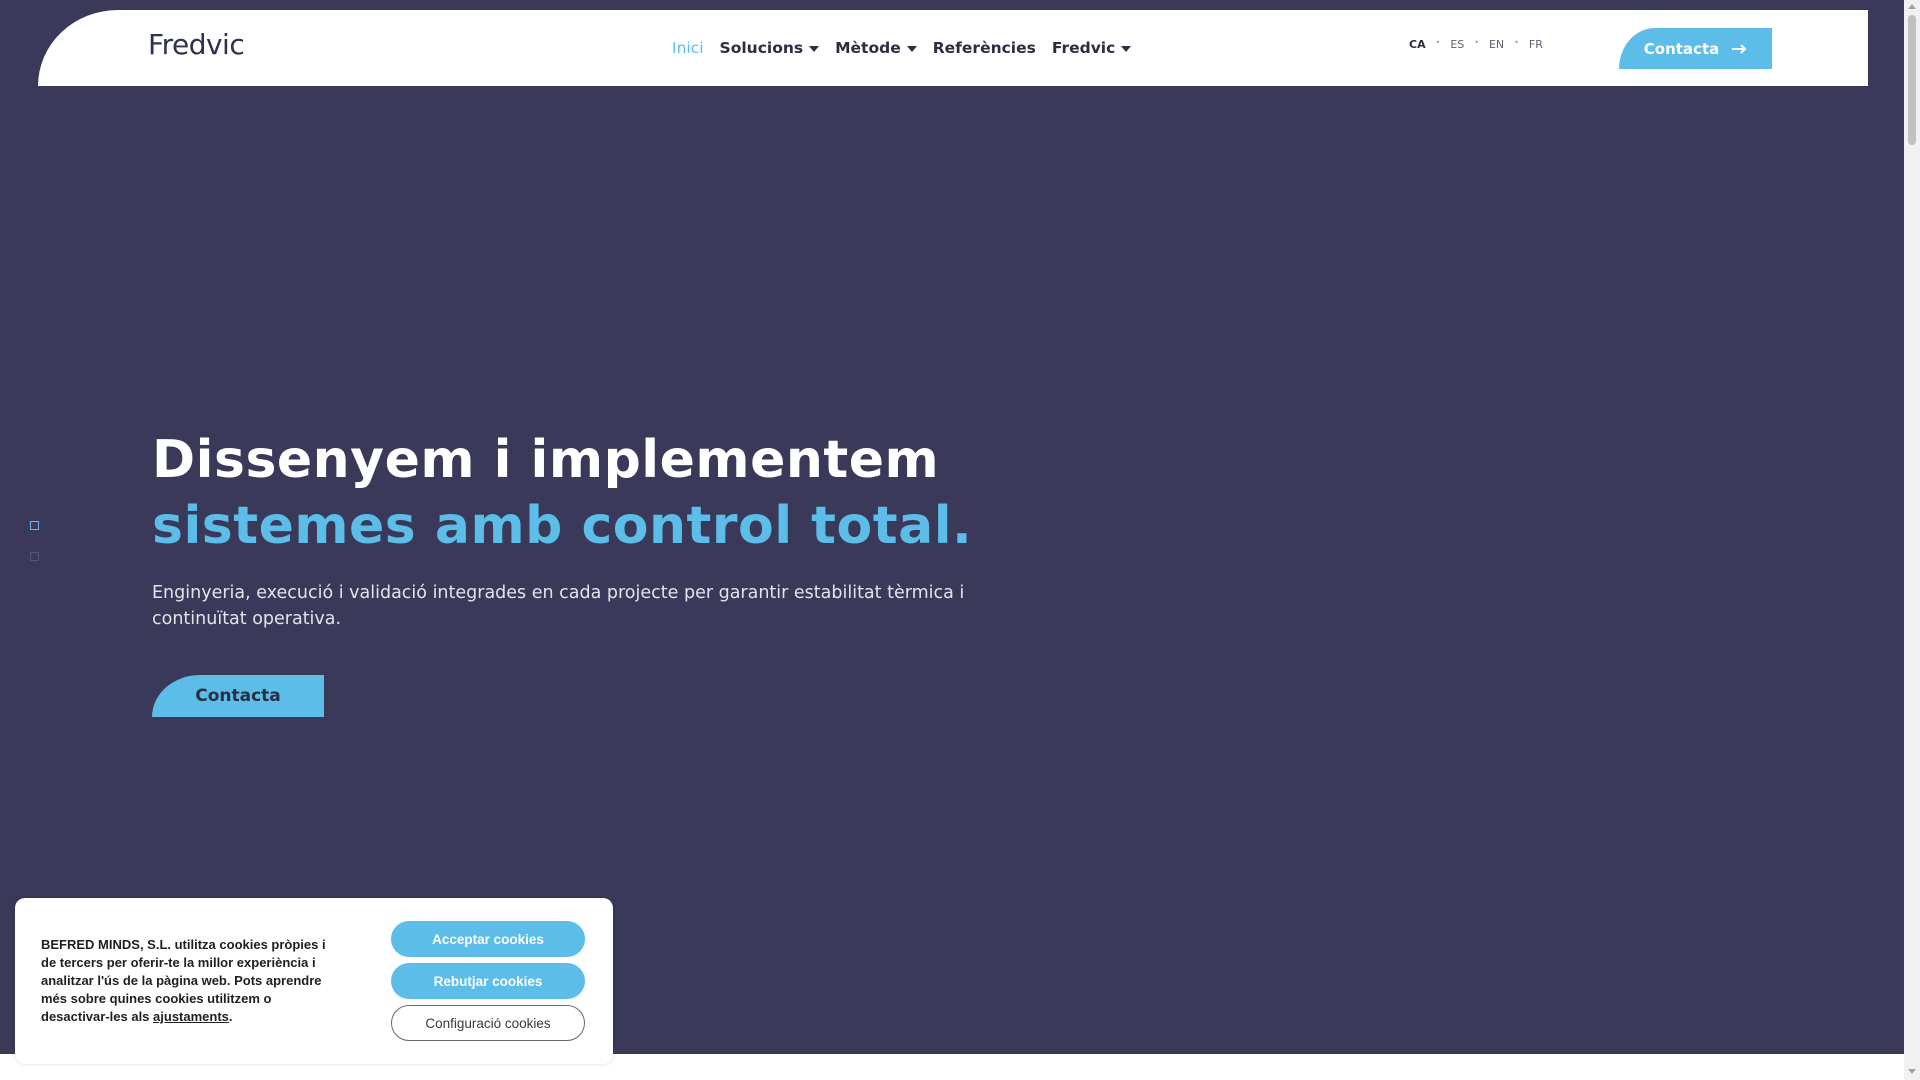  Describe the element at coordinates (196, 44) in the screenshot. I see `logo: Fredvic` at that location.